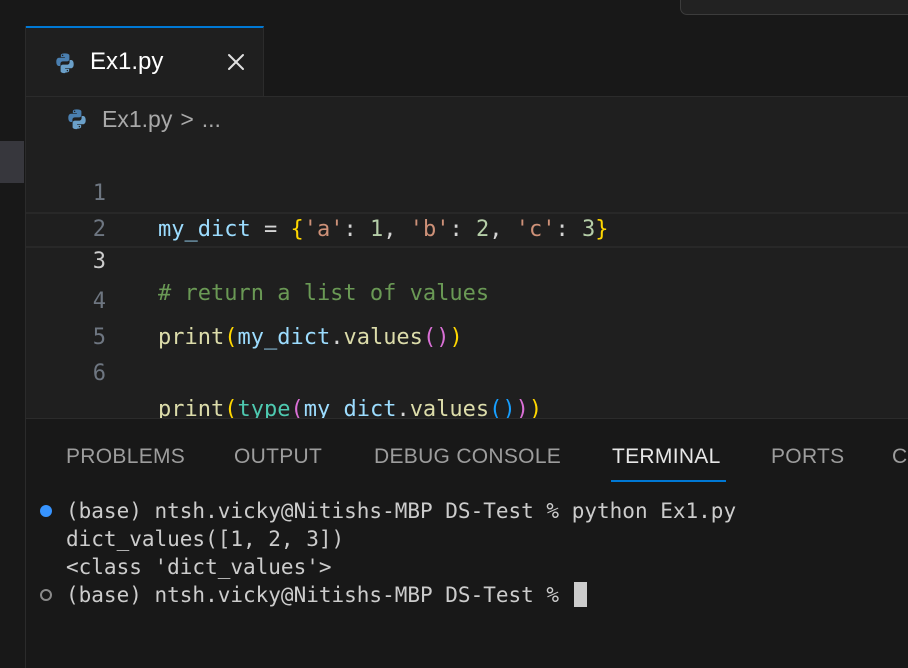 The height and width of the screenshot is (668, 908). What do you see at coordinates (899, 457) in the screenshot?
I see `tab-truncated: C` at bounding box center [899, 457].